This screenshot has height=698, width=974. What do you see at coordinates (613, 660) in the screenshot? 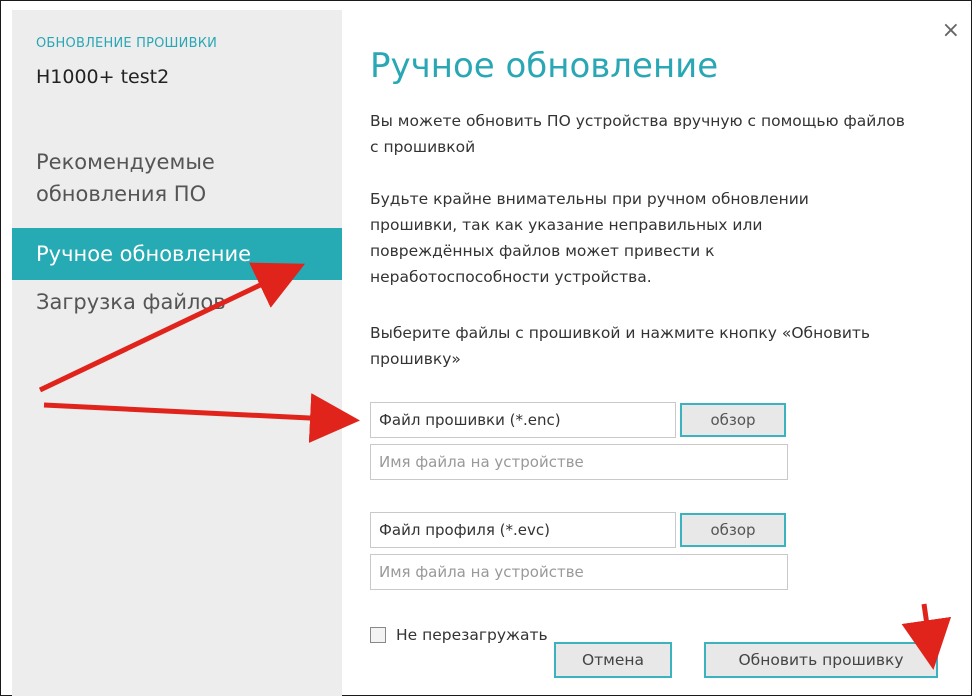
I see `cancel-button: Отмена` at bounding box center [613, 660].